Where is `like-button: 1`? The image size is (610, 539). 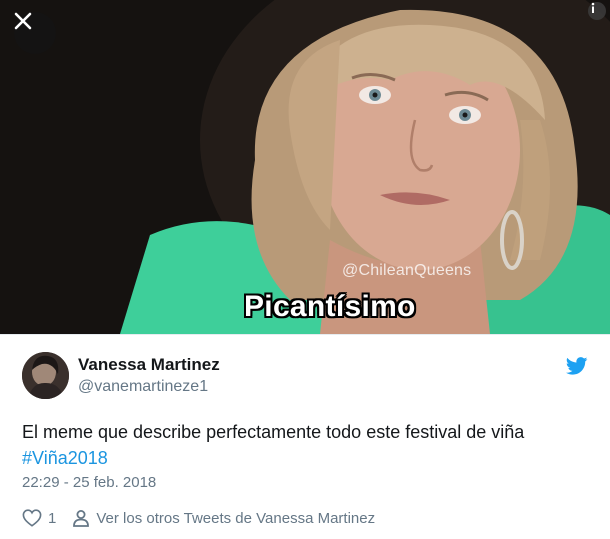
like-button: 1 is located at coordinates (39, 518).